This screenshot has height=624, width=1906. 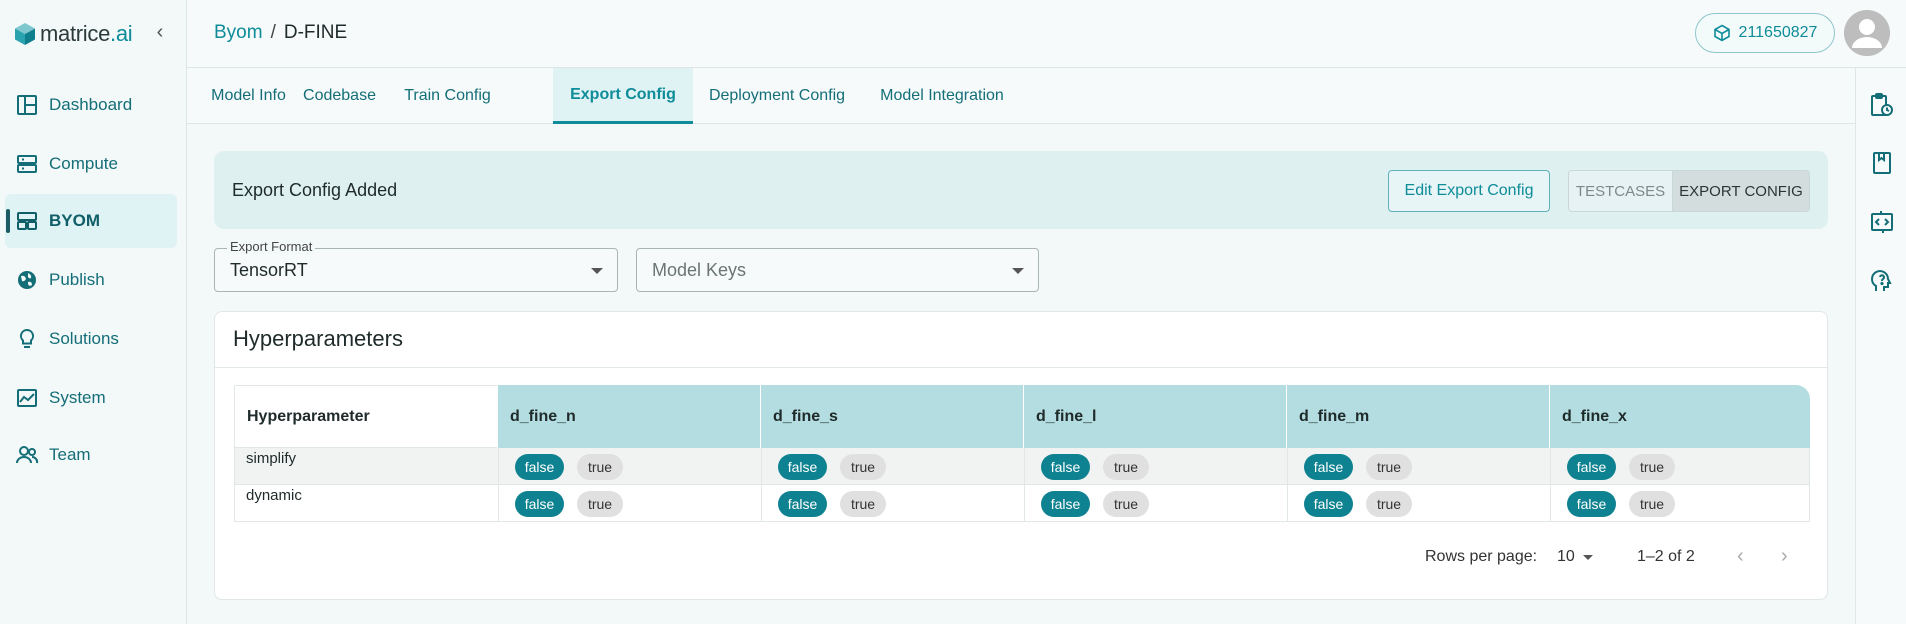 I want to click on pagination: Rows per page: 10 1–2 of 2 ‹ ›, so click(x=1021, y=557).